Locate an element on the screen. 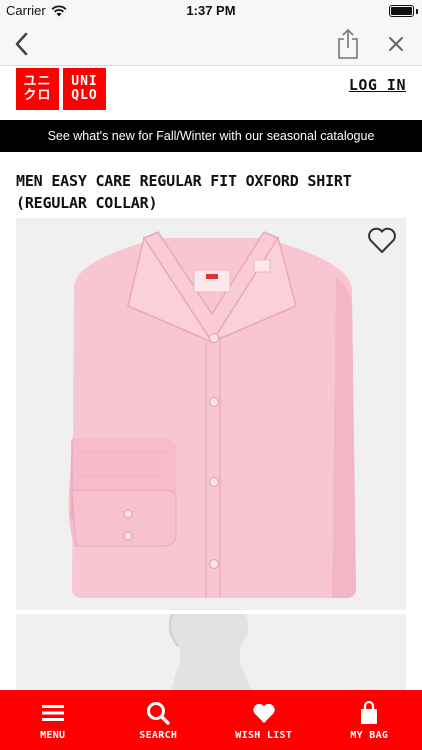  tab-wish-list: WISH LIST is located at coordinates (264, 720).